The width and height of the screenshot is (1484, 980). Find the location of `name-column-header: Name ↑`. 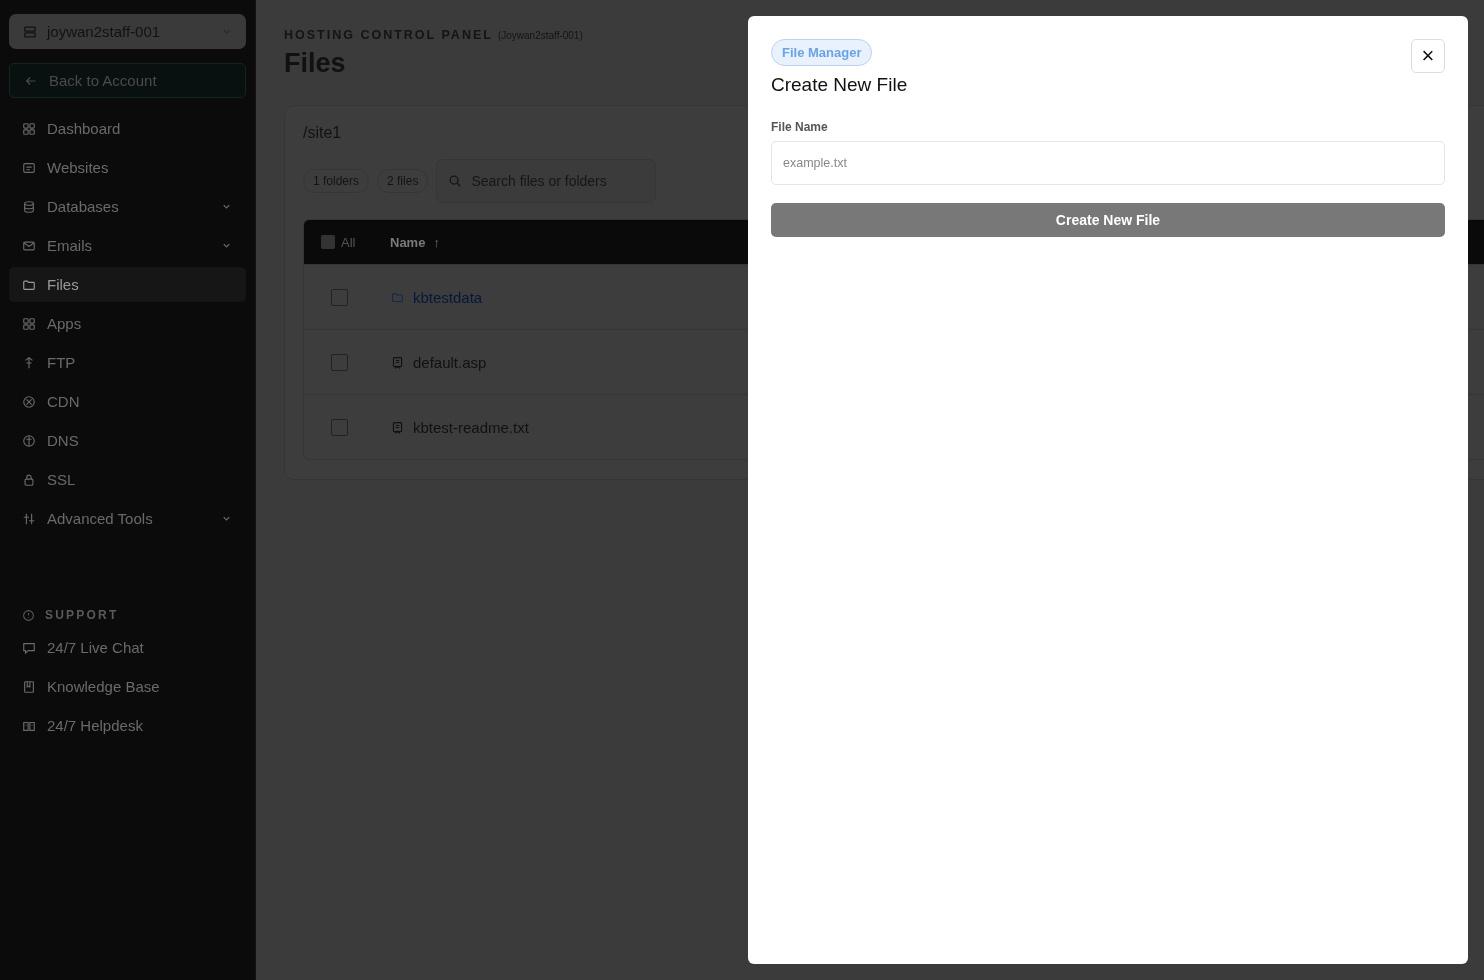

name-column-header: Name ↑ is located at coordinates (415, 242).